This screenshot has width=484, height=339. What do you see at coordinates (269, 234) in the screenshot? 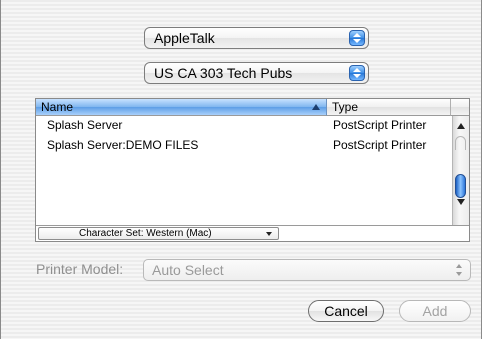
I see `dropdown-arrow-icon` at bounding box center [269, 234].